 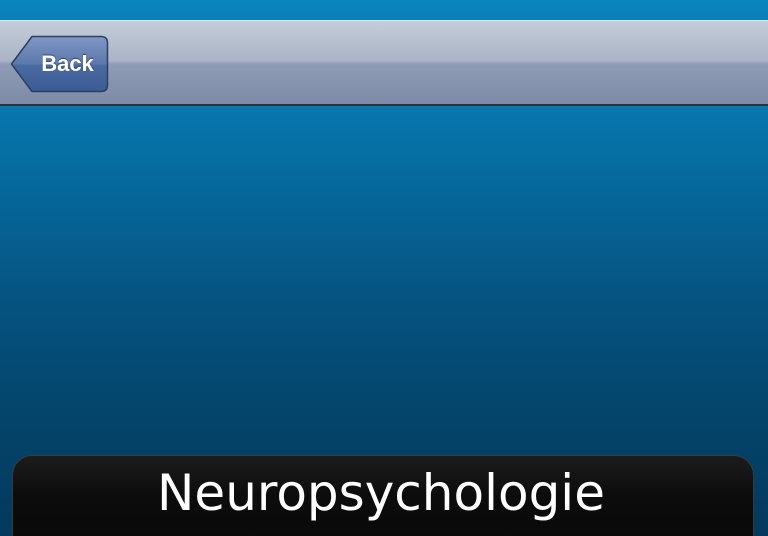 What do you see at coordinates (67, 63) in the screenshot?
I see `back-button-label: Back` at bounding box center [67, 63].